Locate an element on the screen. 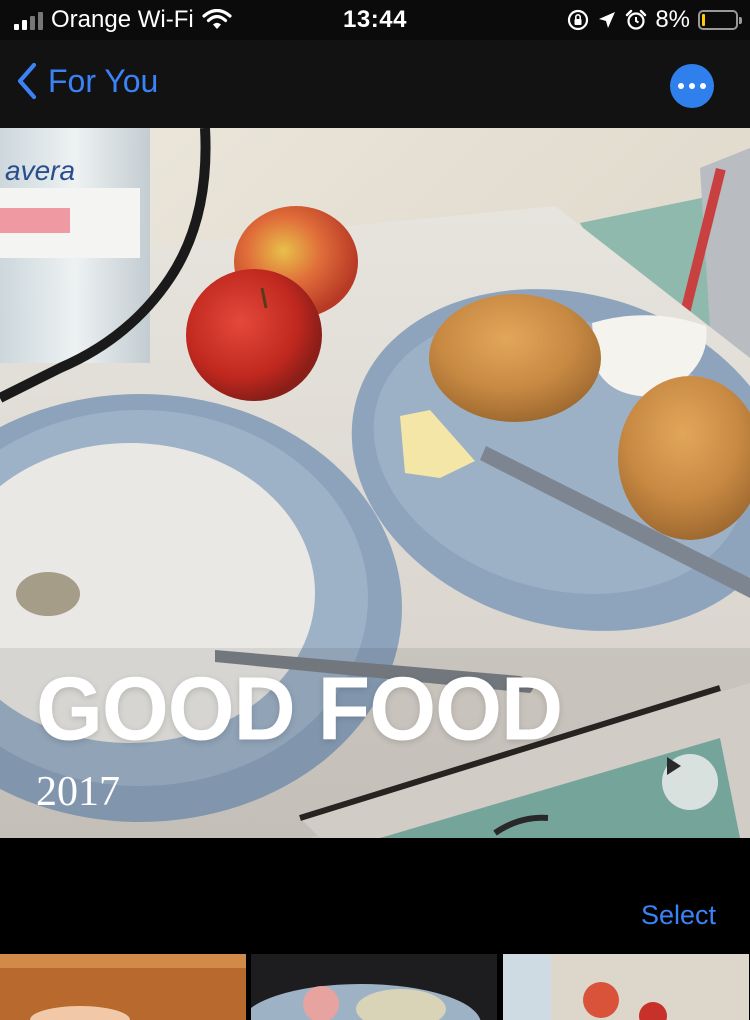 This screenshot has width=750, height=1020. back-button: For You is located at coordinates (87, 81).